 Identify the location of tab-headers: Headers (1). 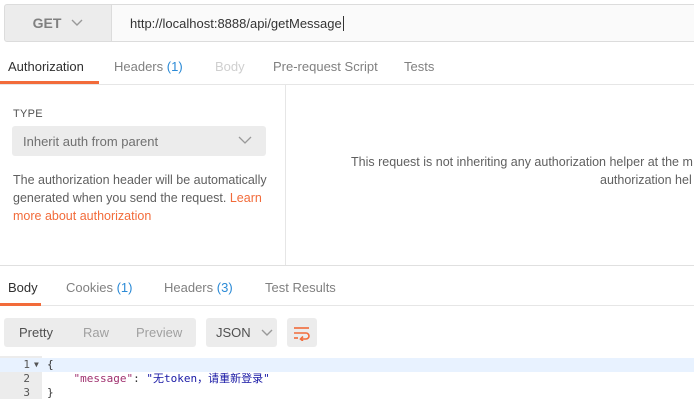
(148, 64).